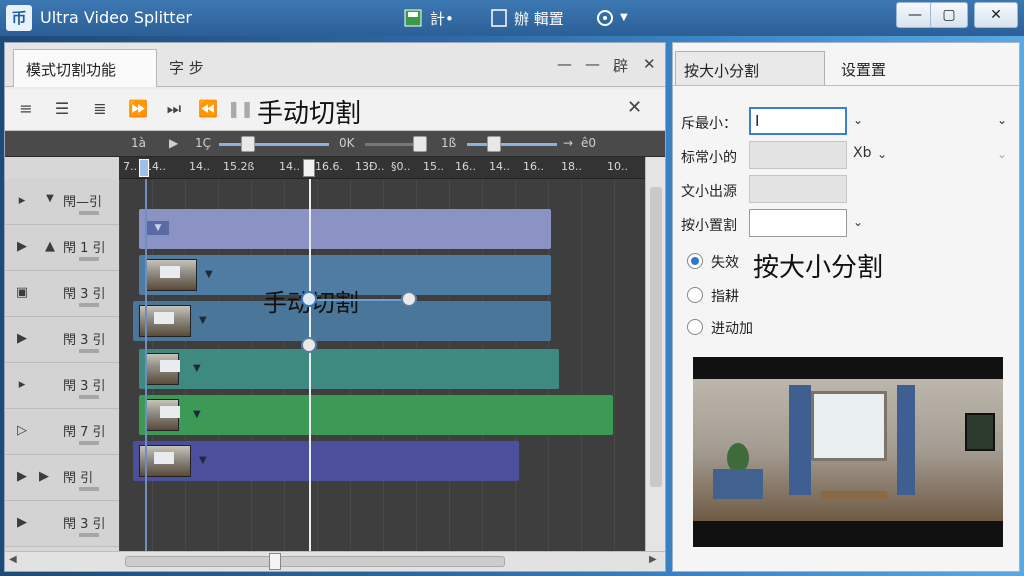  I want to click on timeline-horizontal-scrollbar: ◀ ▶, so click(335, 561).